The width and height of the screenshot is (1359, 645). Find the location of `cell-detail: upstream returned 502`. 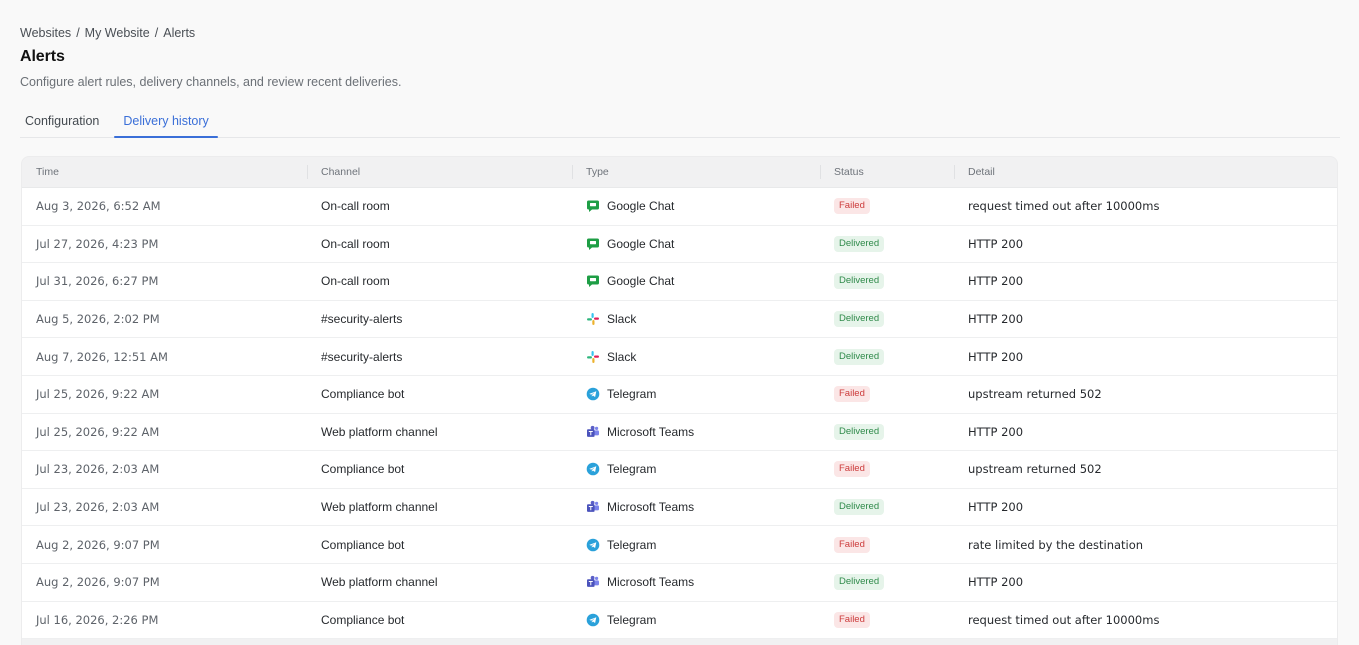

cell-detail: upstream returned 502 is located at coordinates (1035, 469).